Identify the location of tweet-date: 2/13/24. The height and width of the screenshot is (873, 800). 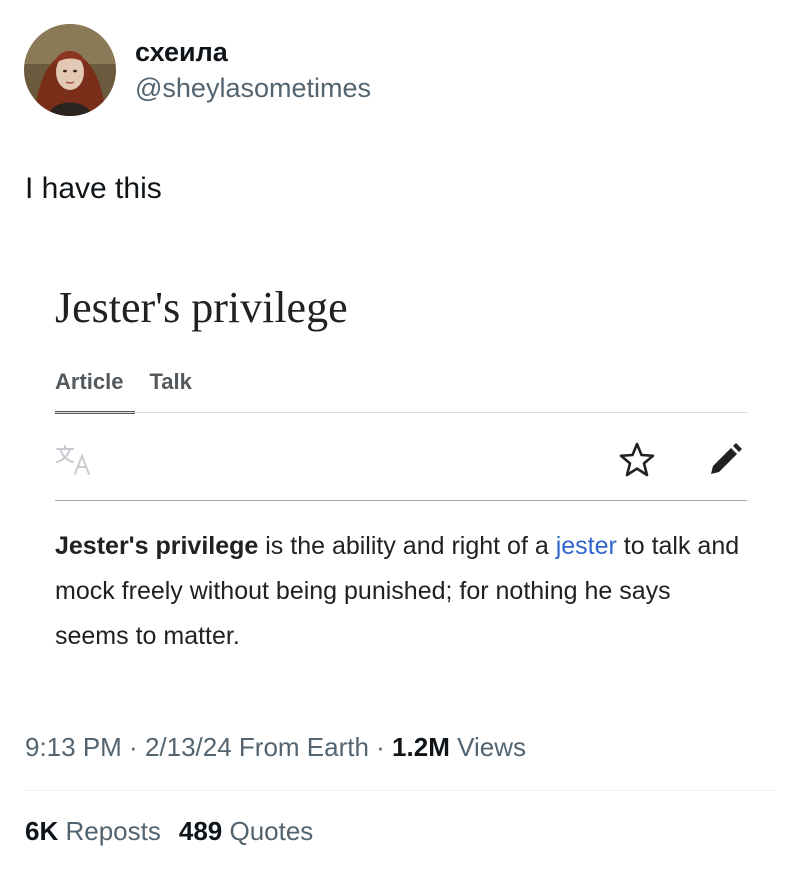
(188, 747).